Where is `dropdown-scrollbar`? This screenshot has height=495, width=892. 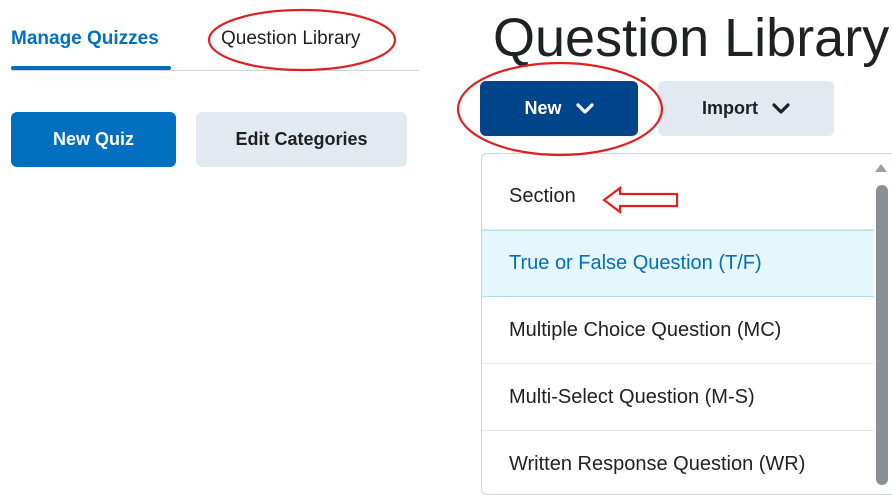
dropdown-scrollbar is located at coordinates (882, 335).